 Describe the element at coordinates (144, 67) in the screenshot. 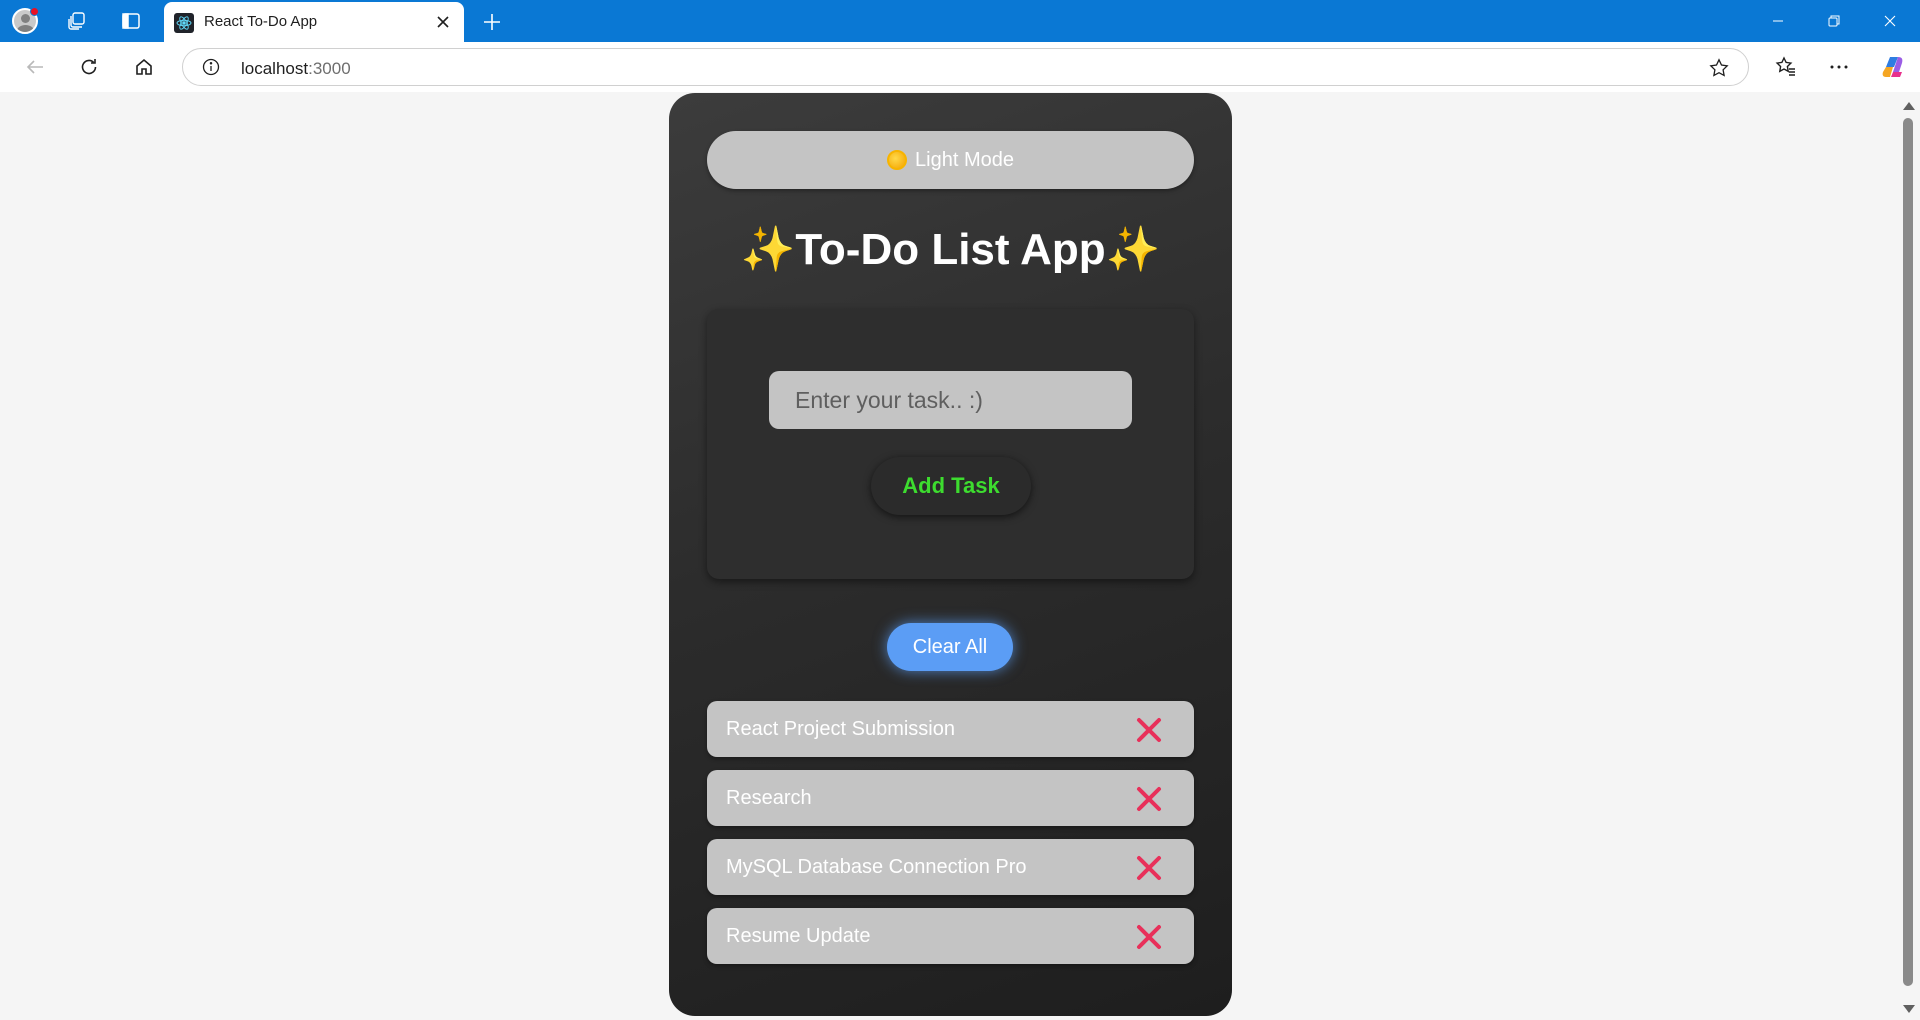

I see `home-icon` at that location.